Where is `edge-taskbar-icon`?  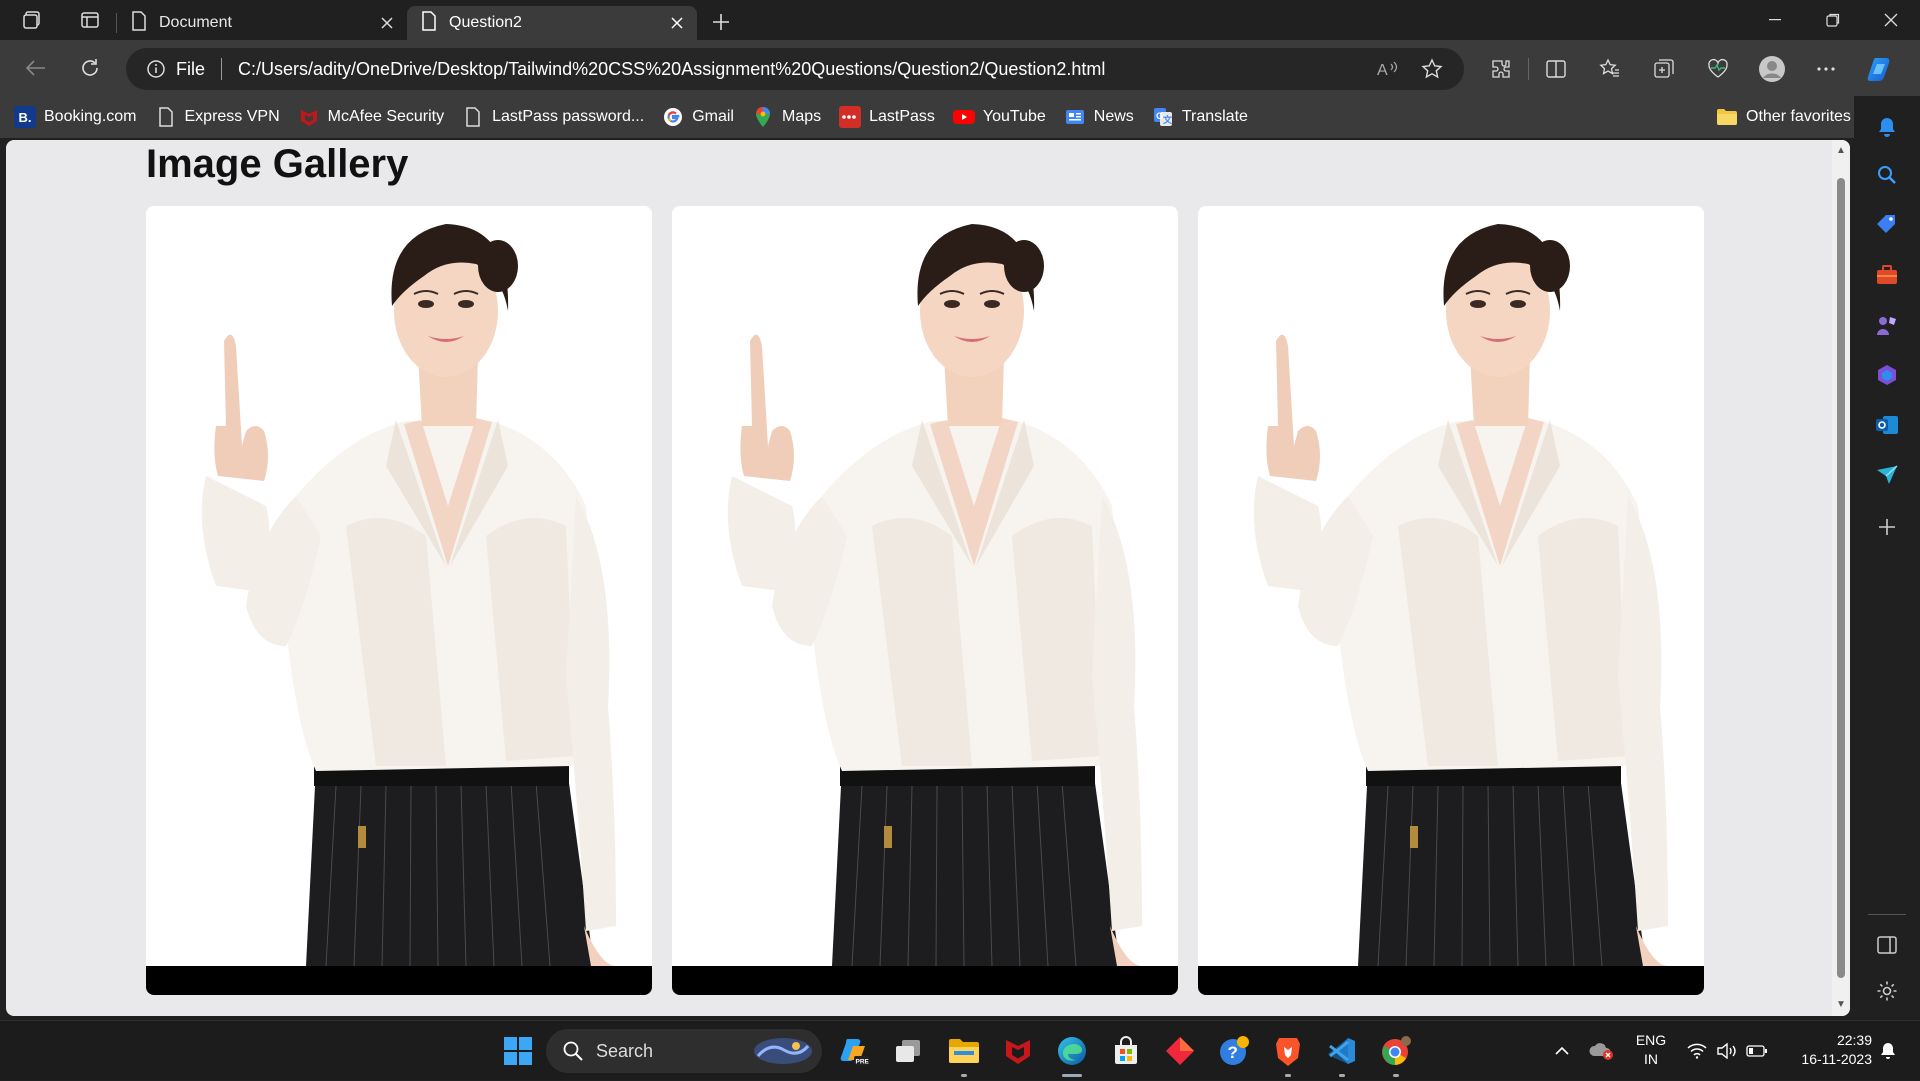
edge-taskbar-icon is located at coordinates (1072, 1054).